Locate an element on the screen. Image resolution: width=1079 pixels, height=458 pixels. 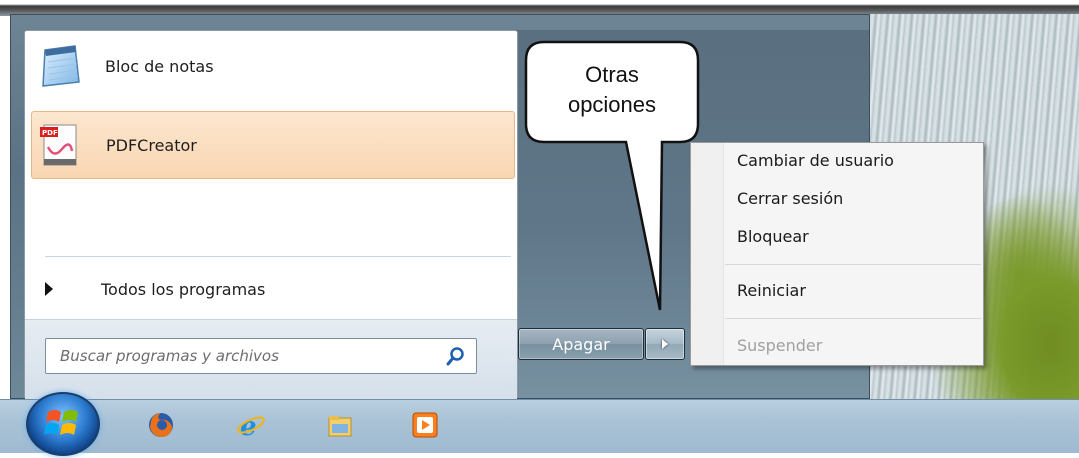
search-area is located at coordinates (271, 359).